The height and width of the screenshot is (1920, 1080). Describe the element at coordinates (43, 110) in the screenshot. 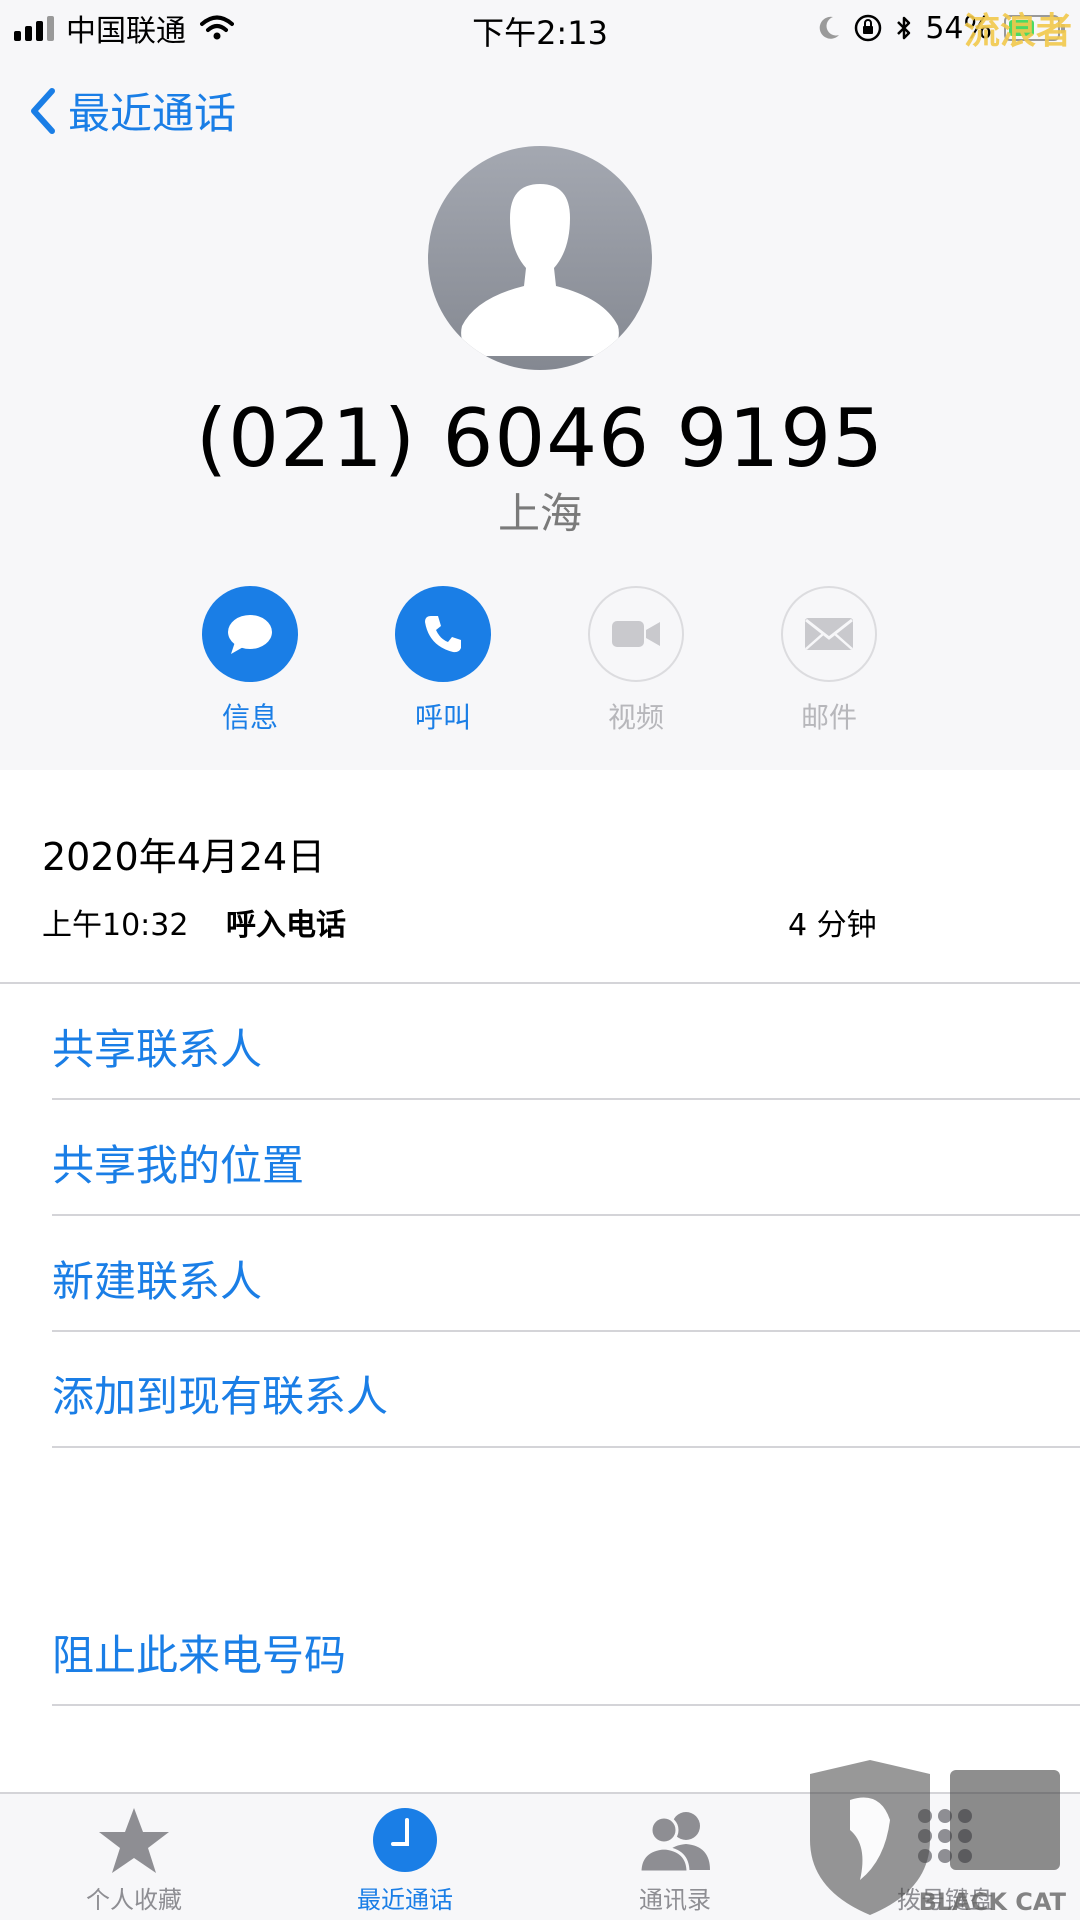

I see `chevron-left-icon` at that location.